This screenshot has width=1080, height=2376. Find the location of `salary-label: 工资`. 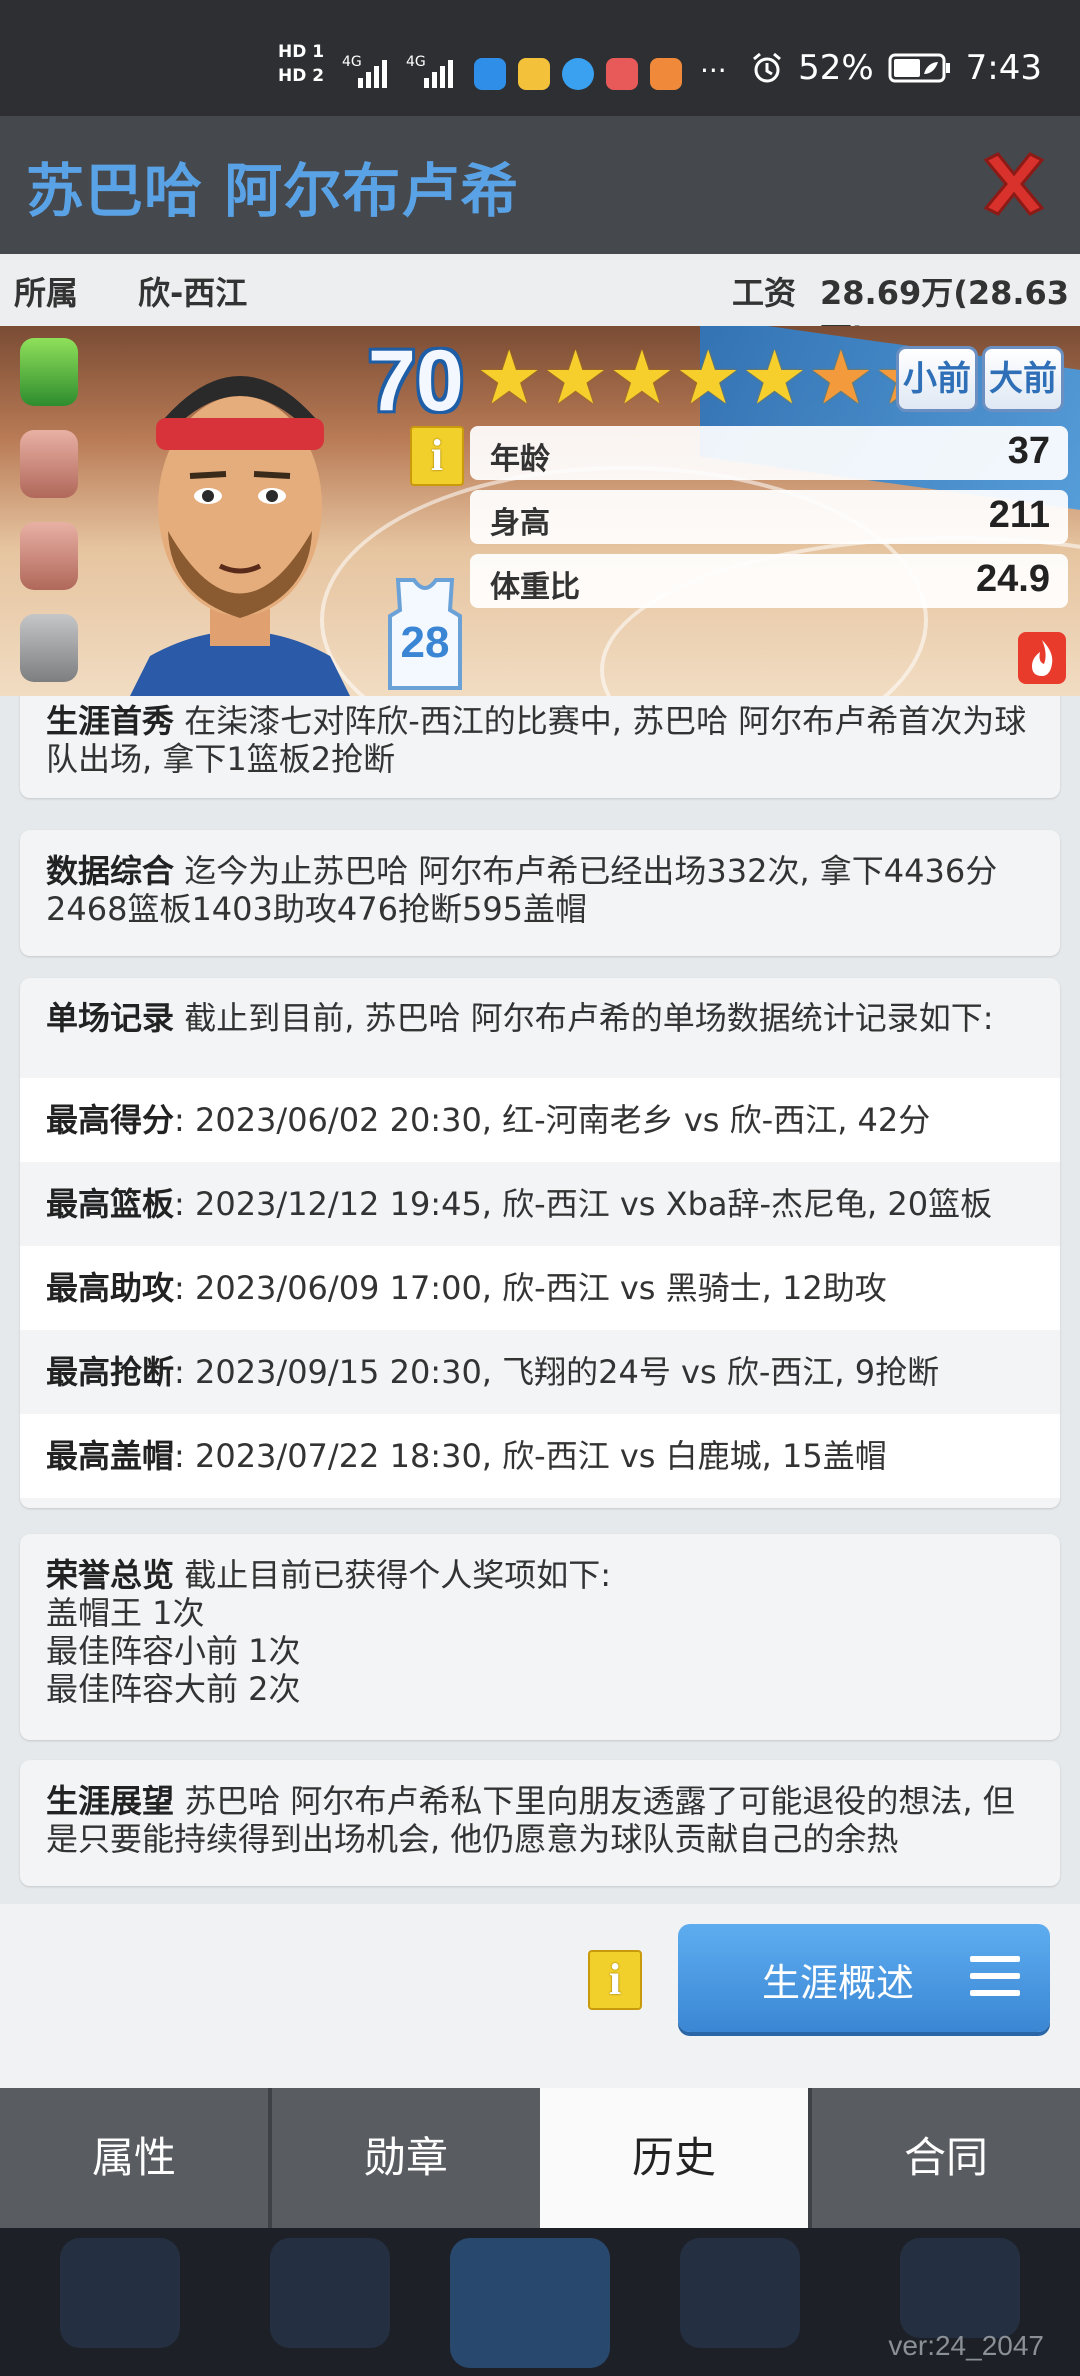

salary-label: 工资 is located at coordinates (764, 293).